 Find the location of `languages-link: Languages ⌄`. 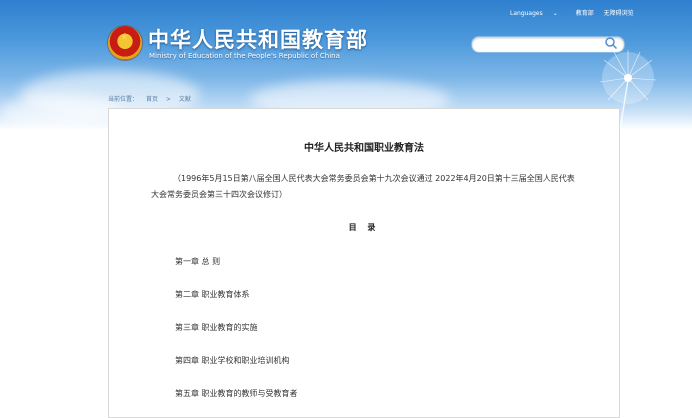

languages-link: Languages ⌄ is located at coordinates (538, 13).